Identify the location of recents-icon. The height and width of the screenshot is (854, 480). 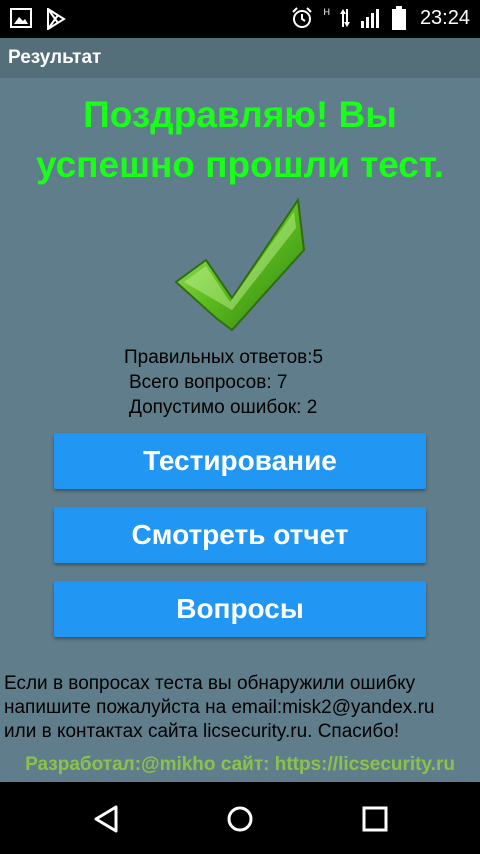
(375, 821).